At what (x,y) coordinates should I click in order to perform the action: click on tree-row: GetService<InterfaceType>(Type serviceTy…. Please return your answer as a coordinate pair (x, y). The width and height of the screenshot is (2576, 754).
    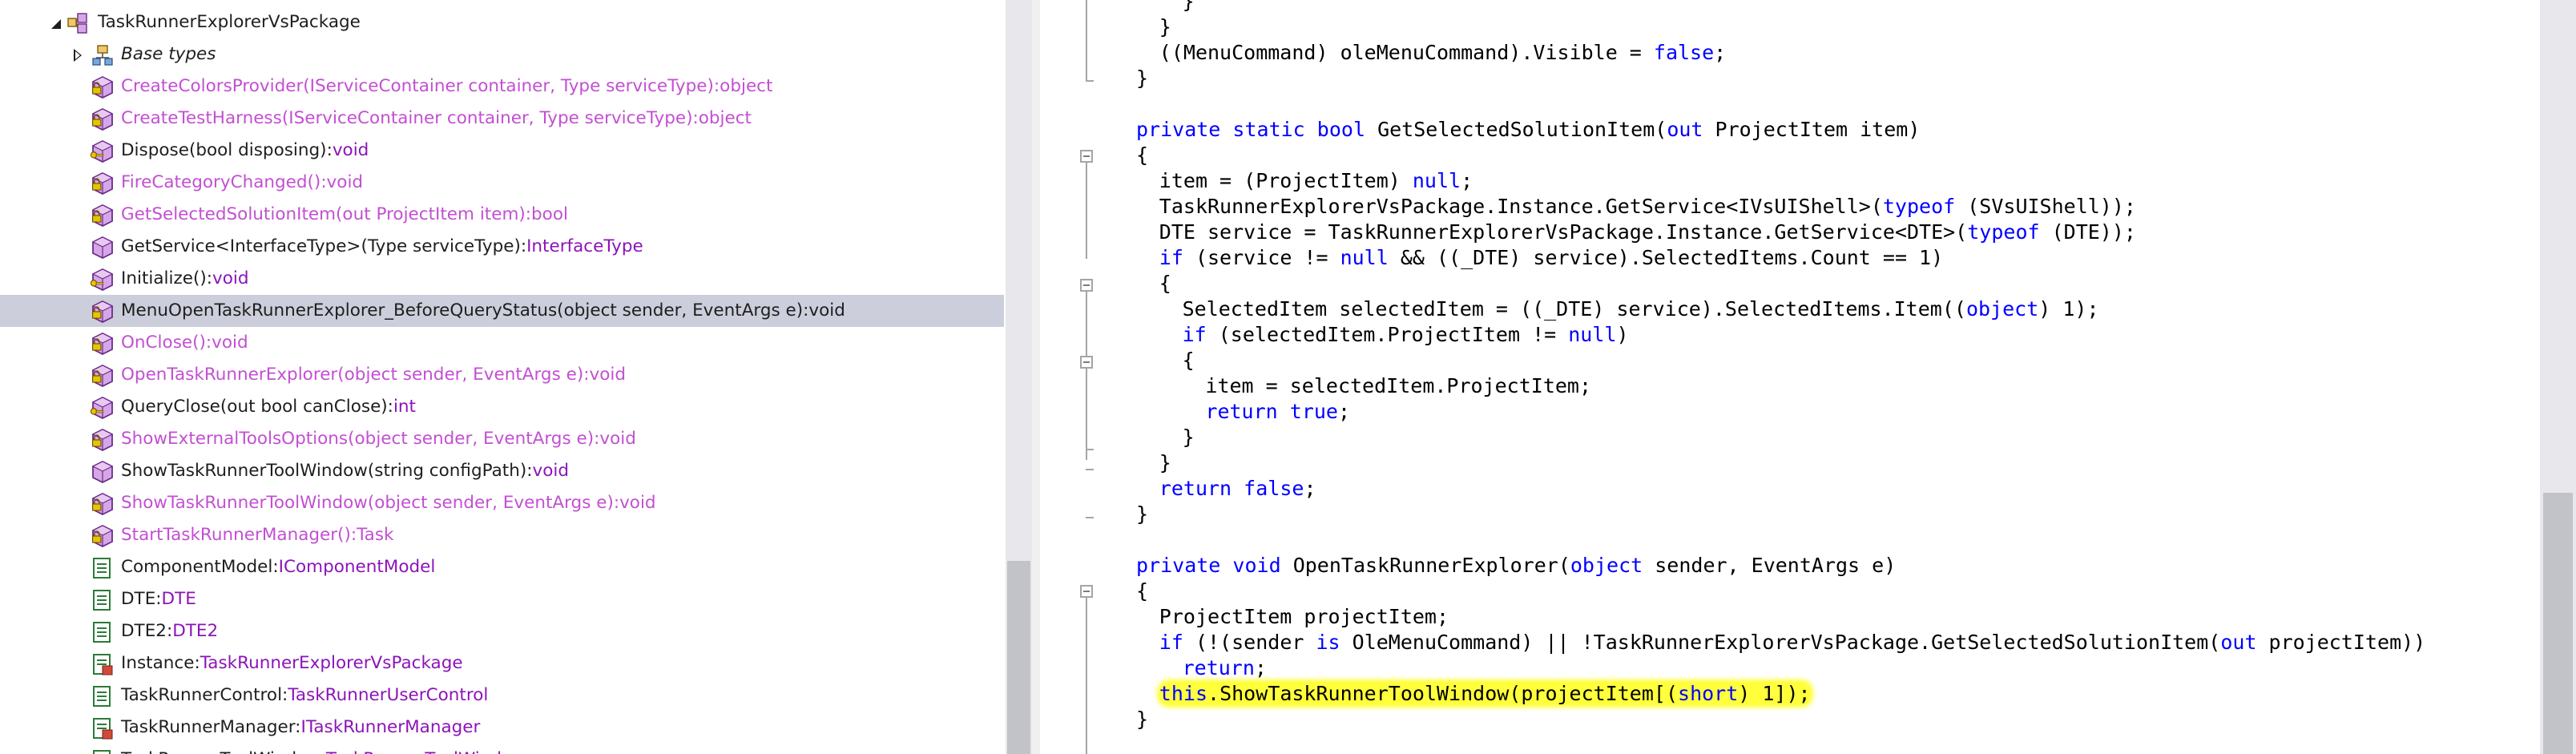
    Looking at the image, I should click on (502, 247).